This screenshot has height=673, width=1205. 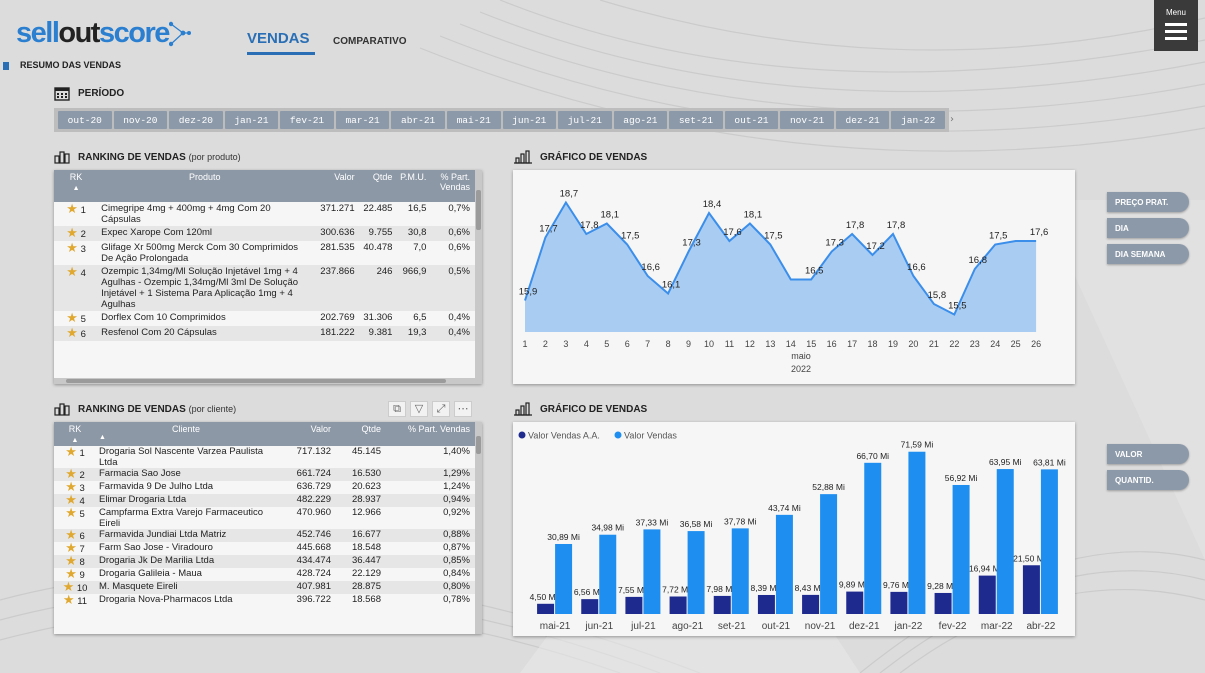 I want to click on part-cell: 0,94%, so click(x=433, y=500).